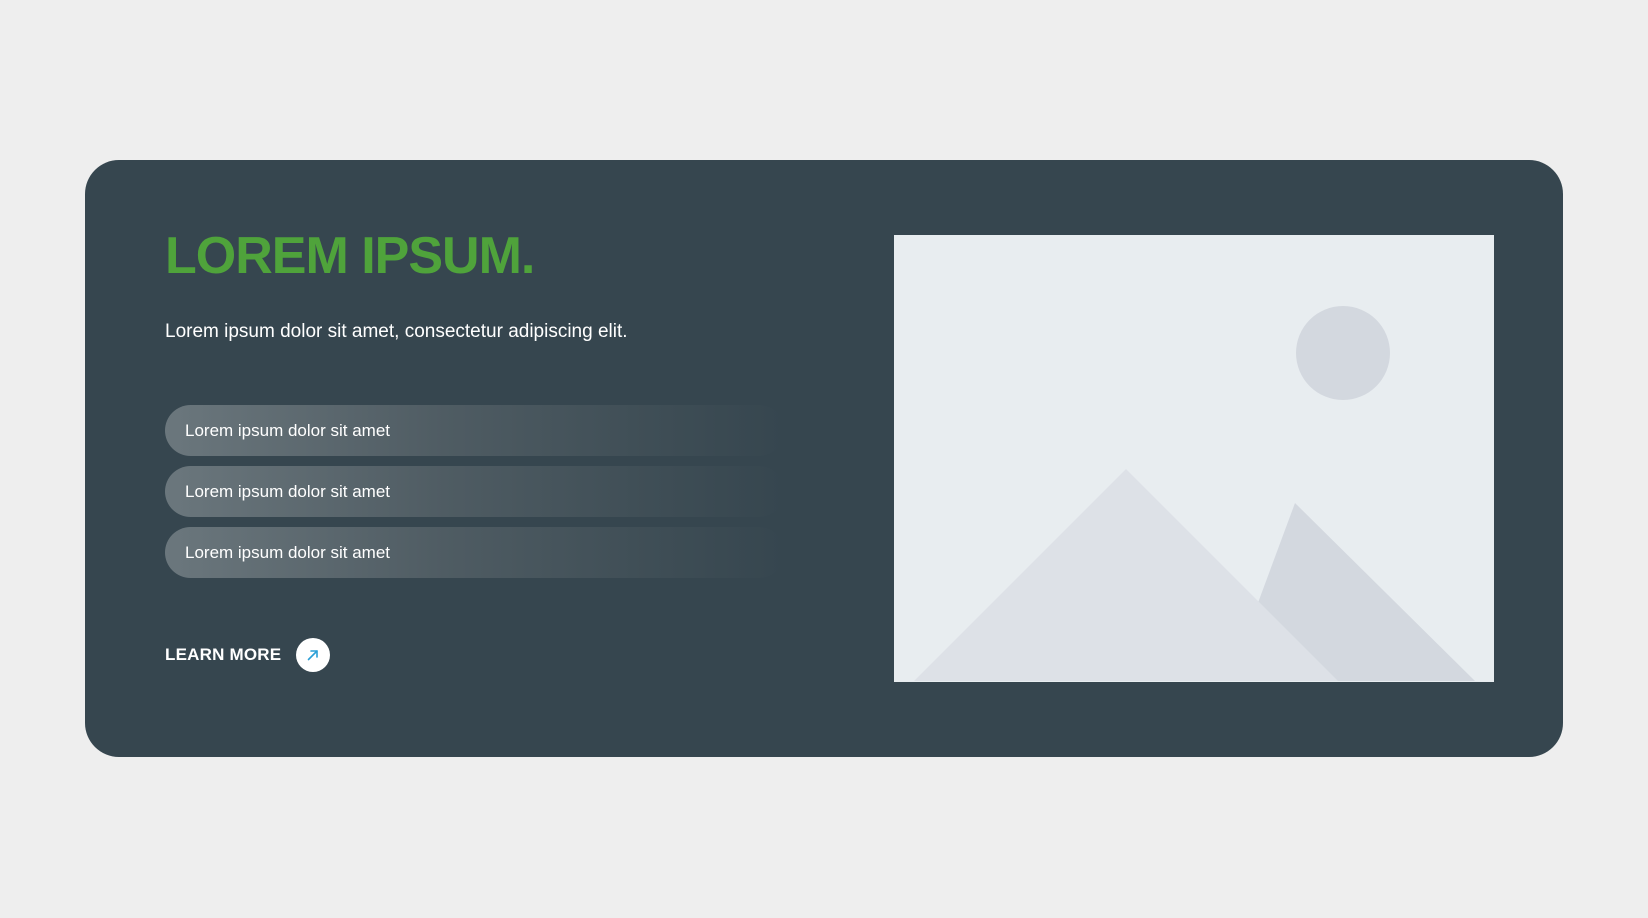 This screenshot has width=1648, height=918. I want to click on hero-title: LOREM IPSUM., so click(350, 256).